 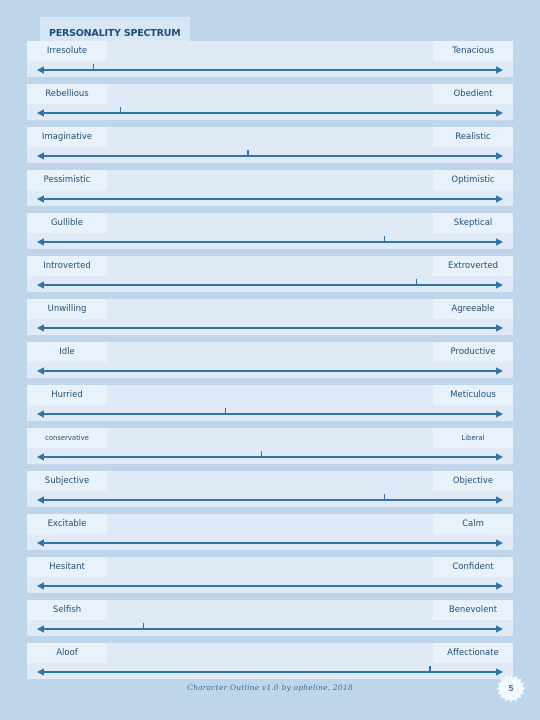 What do you see at coordinates (67, 94) in the screenshot?
I see `spectrum-left-label: Rebellious` at bounding box center [67, 94].